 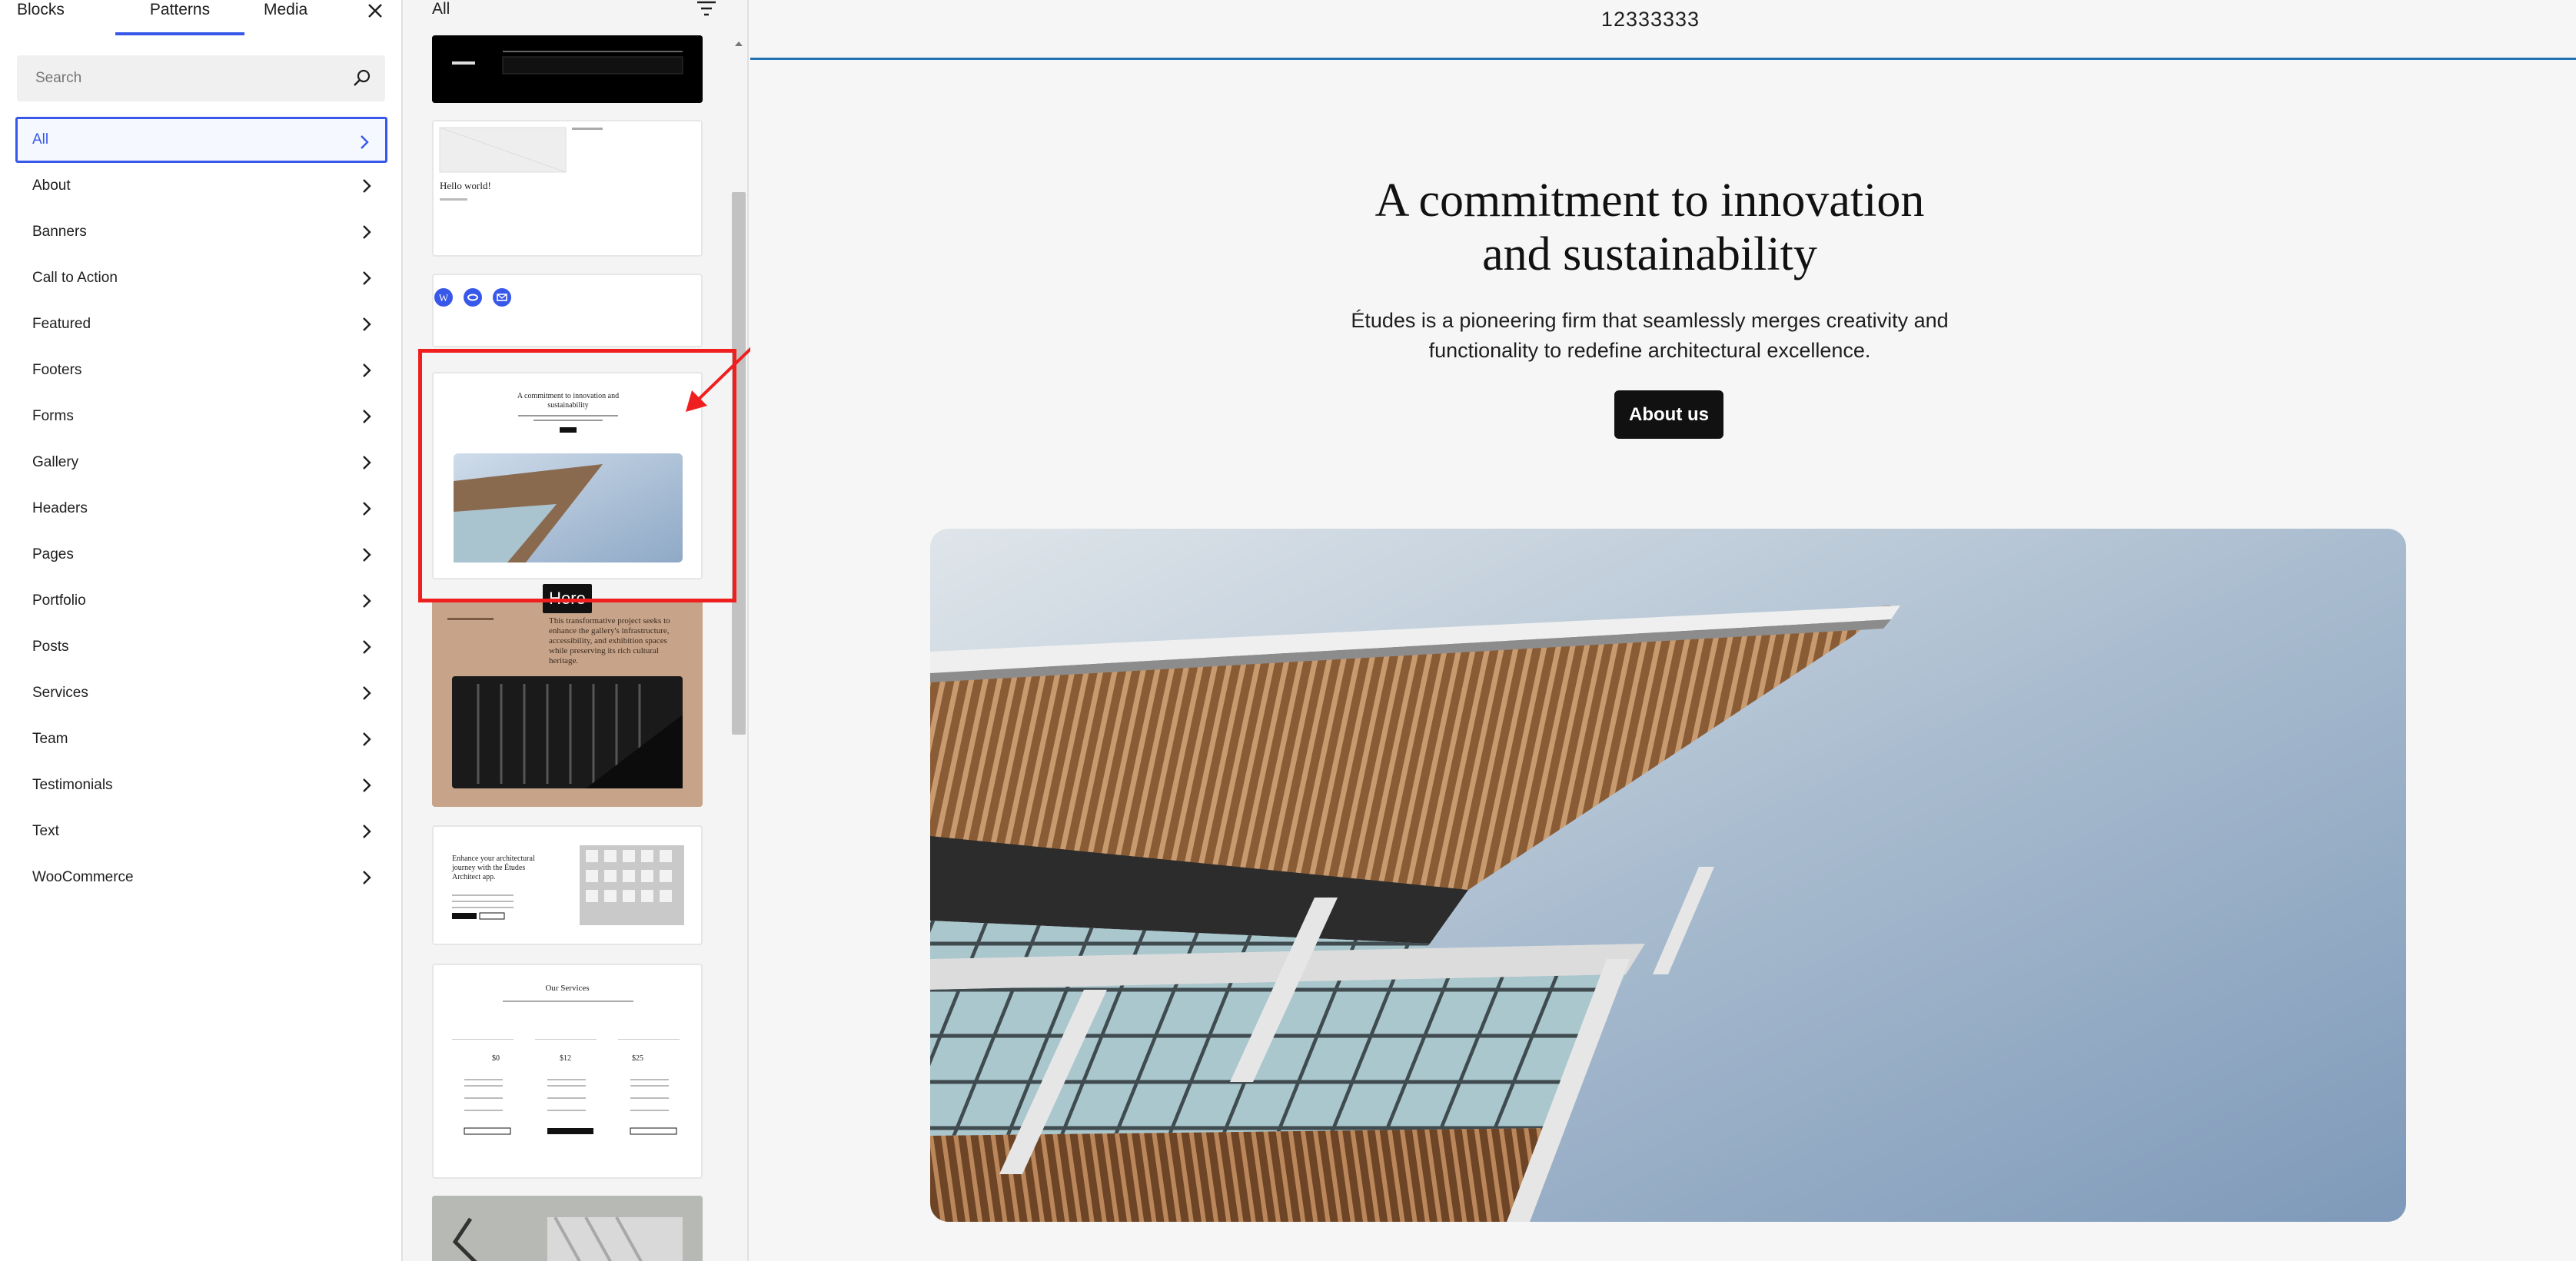 I want to click on annotation-here-label: Here, so click(x=567, y=598).